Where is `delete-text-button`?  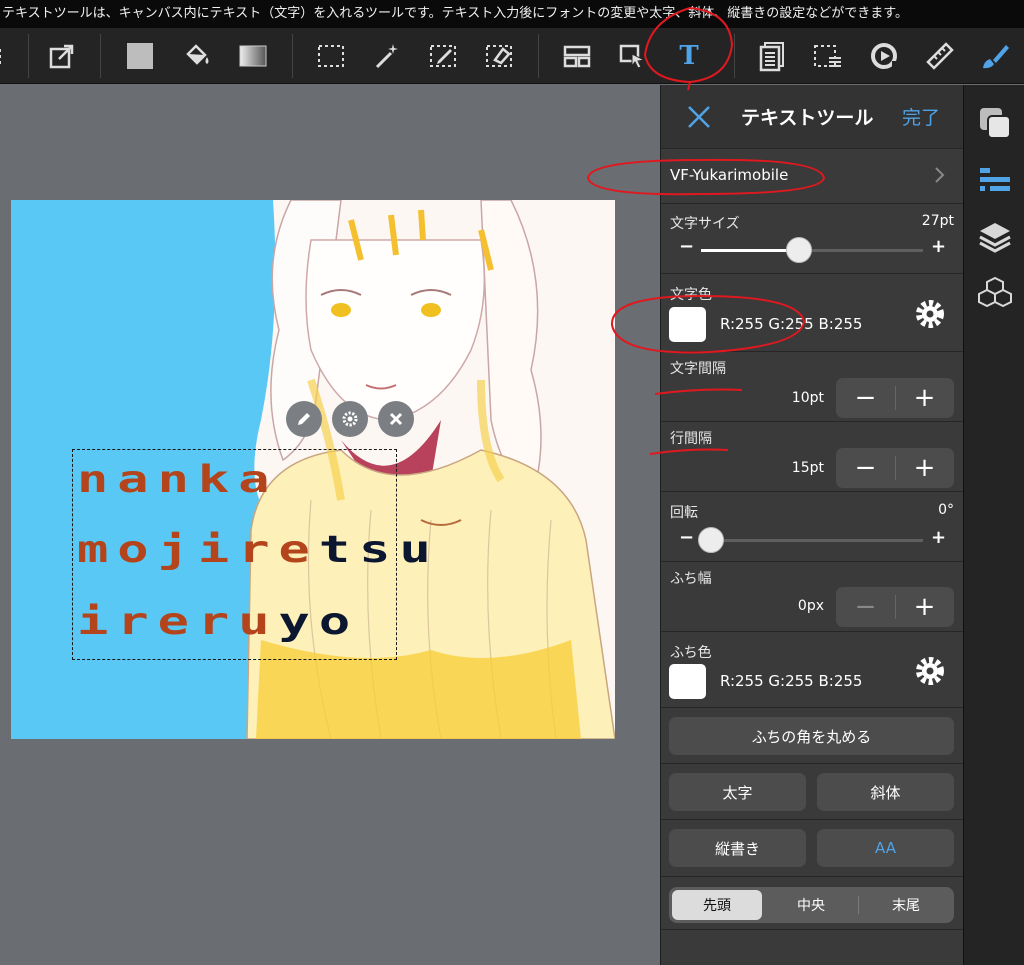
delete-text-button is located at coordinates (396, 419).